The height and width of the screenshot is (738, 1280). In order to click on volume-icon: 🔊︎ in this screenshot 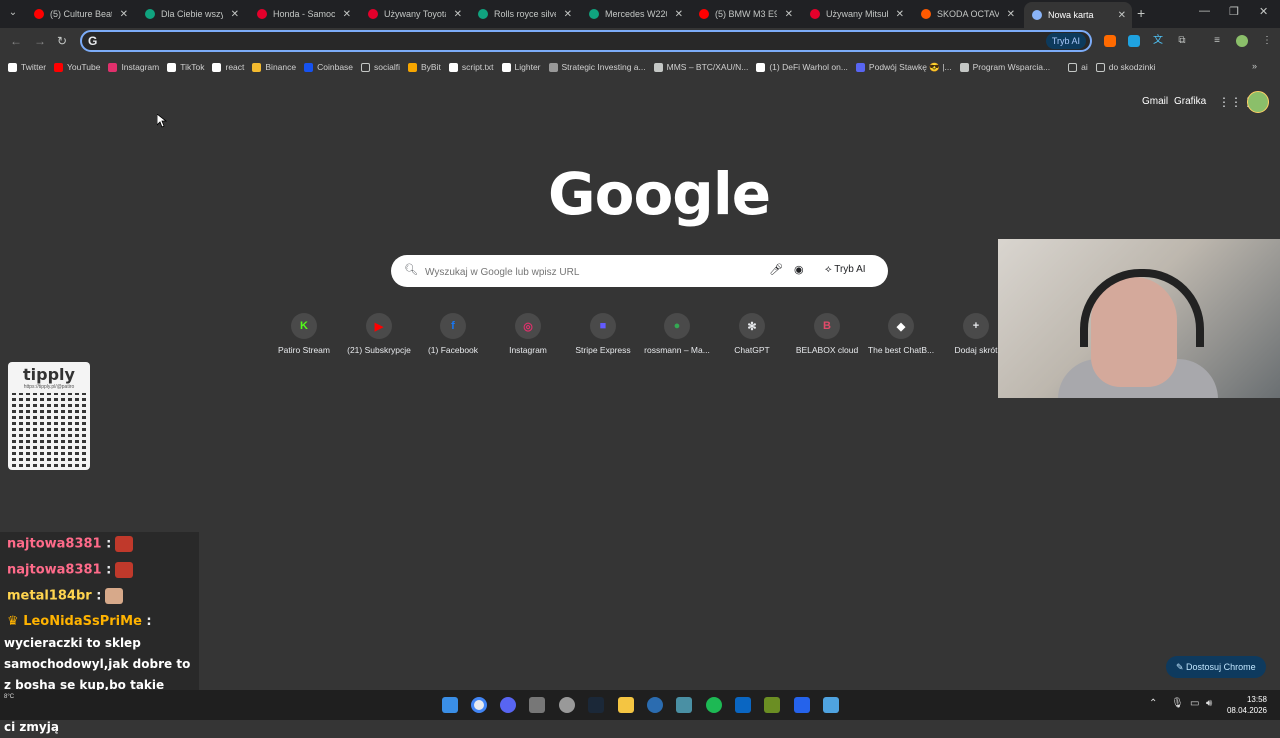, I will do `click(1209, 703)`.